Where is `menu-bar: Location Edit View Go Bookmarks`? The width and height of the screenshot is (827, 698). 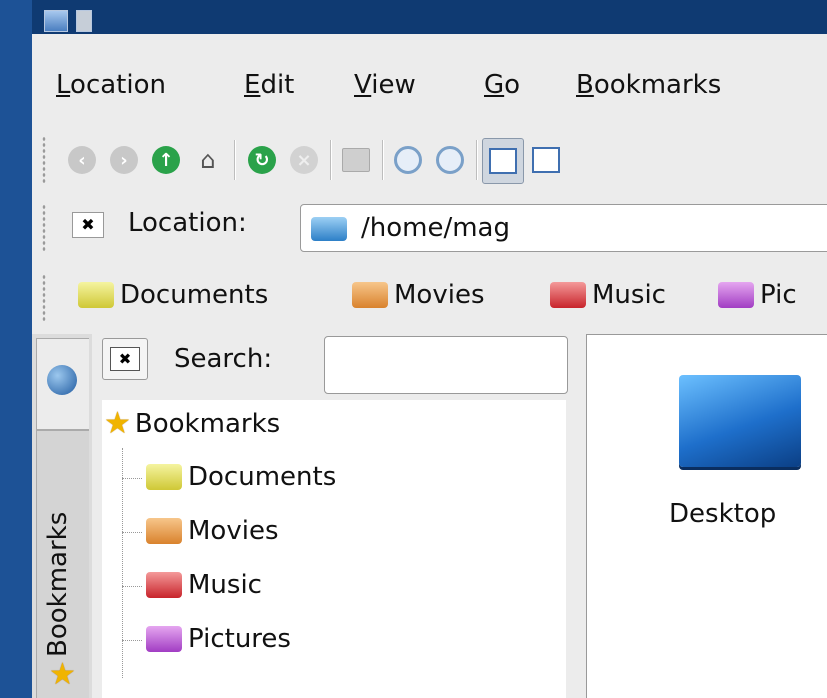
menu-bar: Location Edit View Go Bookmarks is located at coordinates (429, 76).